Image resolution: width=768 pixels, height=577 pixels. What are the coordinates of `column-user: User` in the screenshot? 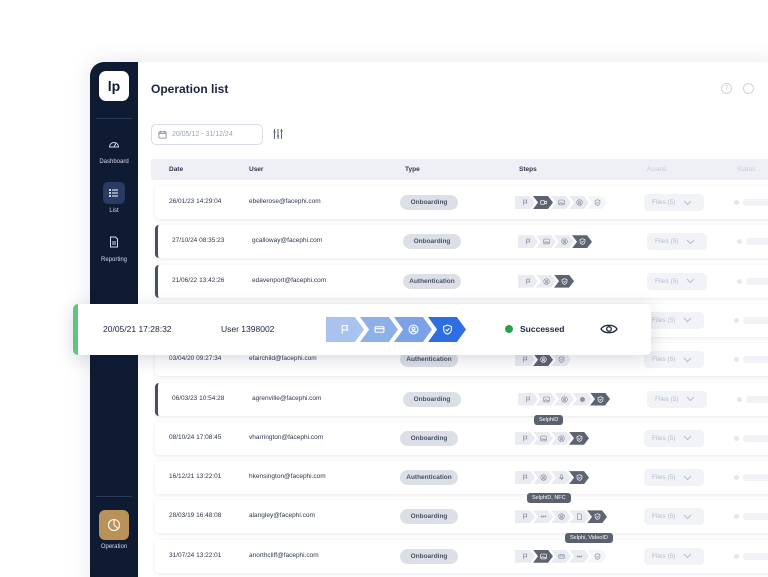 It's located at (256, 169).